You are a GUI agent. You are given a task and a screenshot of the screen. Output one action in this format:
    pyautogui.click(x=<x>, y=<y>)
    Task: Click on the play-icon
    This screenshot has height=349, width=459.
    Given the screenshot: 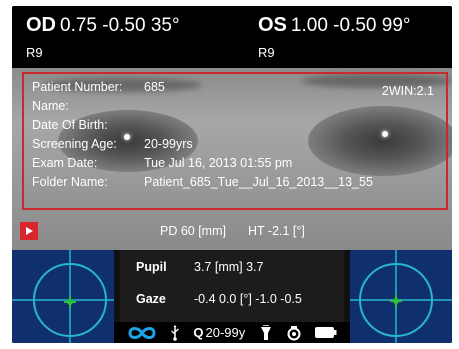 What is the action you would take?
    pyautogui.click(x=29, y=231)
    